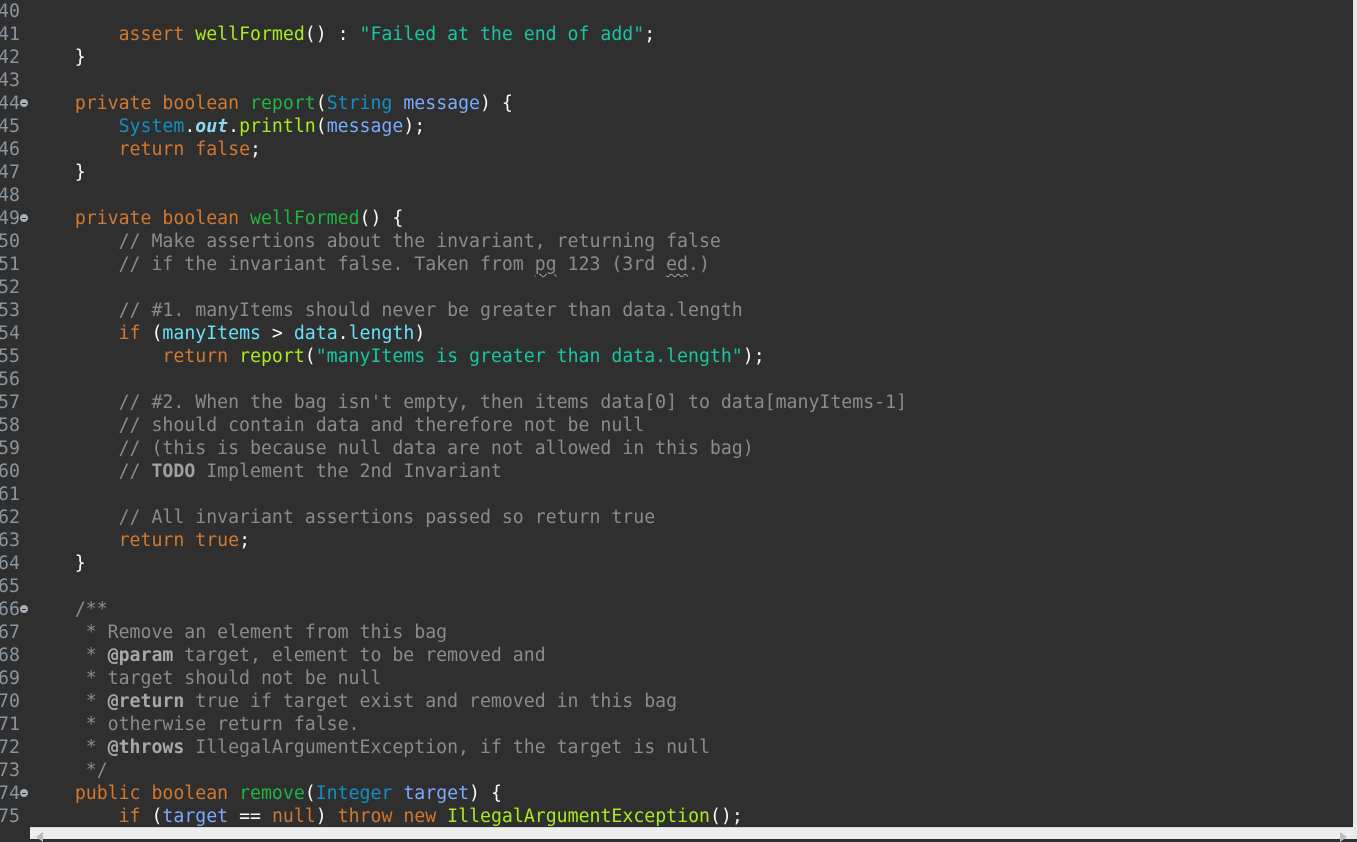 This screenshot has height=842, width=1357. I want to click on code-token: /**, so click(91, 609).